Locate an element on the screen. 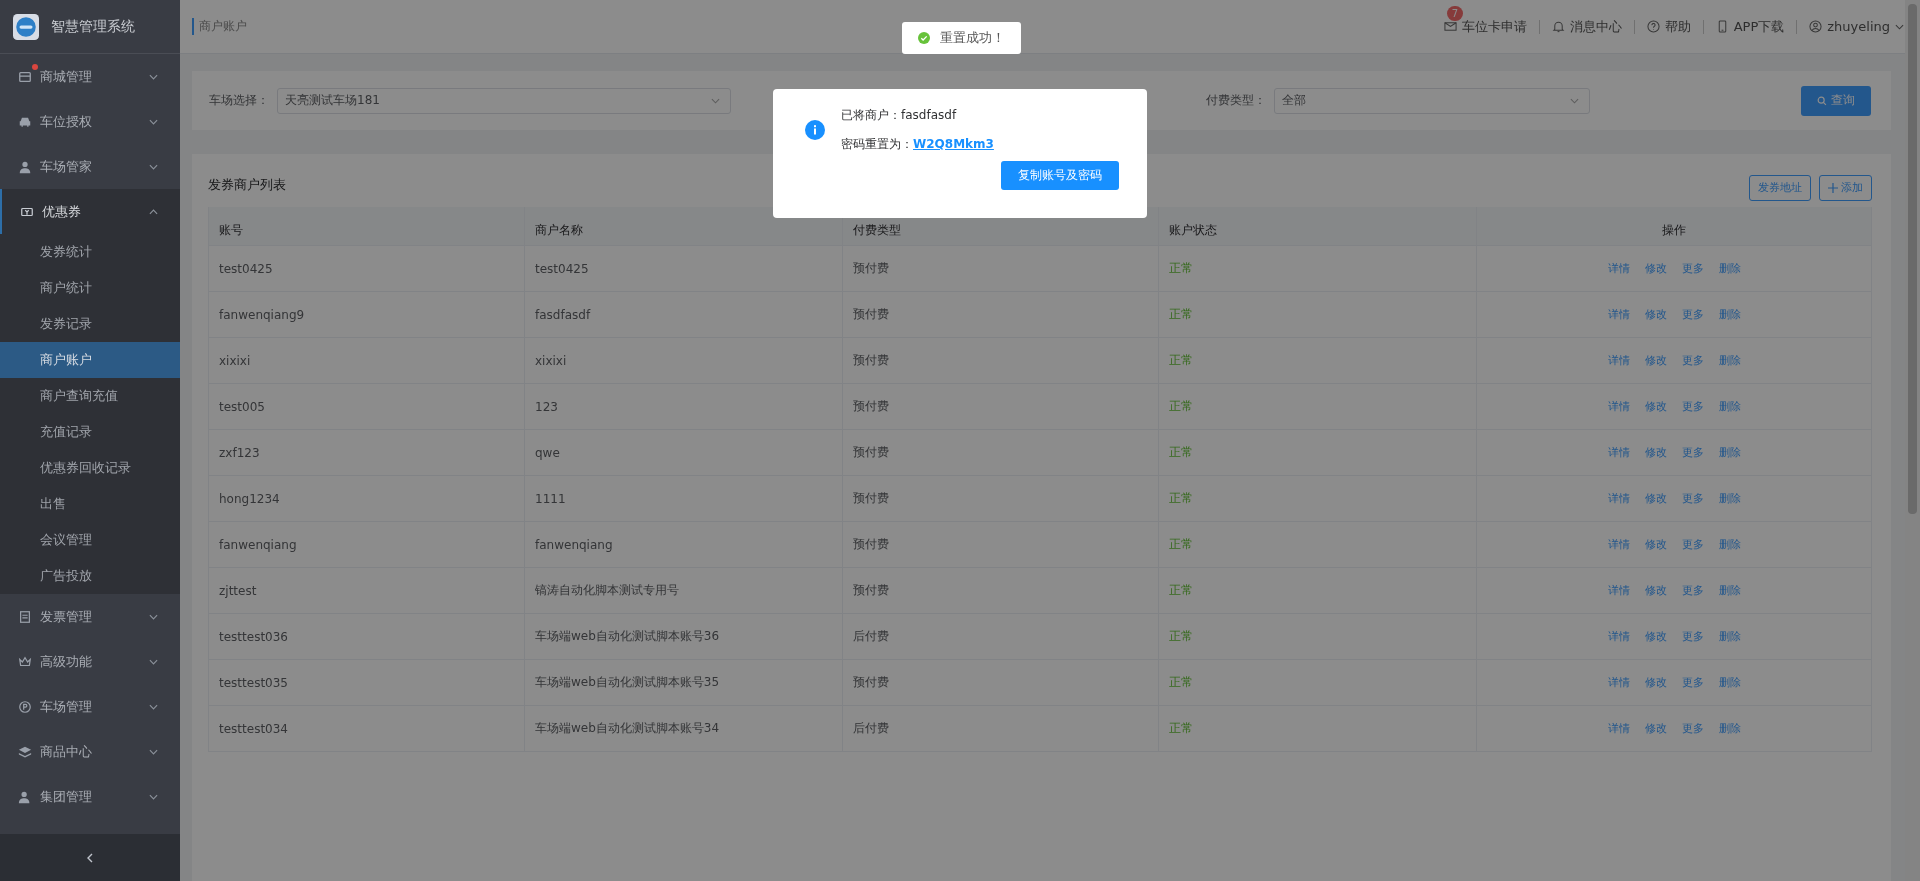  caret-icon is located at coordinates (1899, 26).